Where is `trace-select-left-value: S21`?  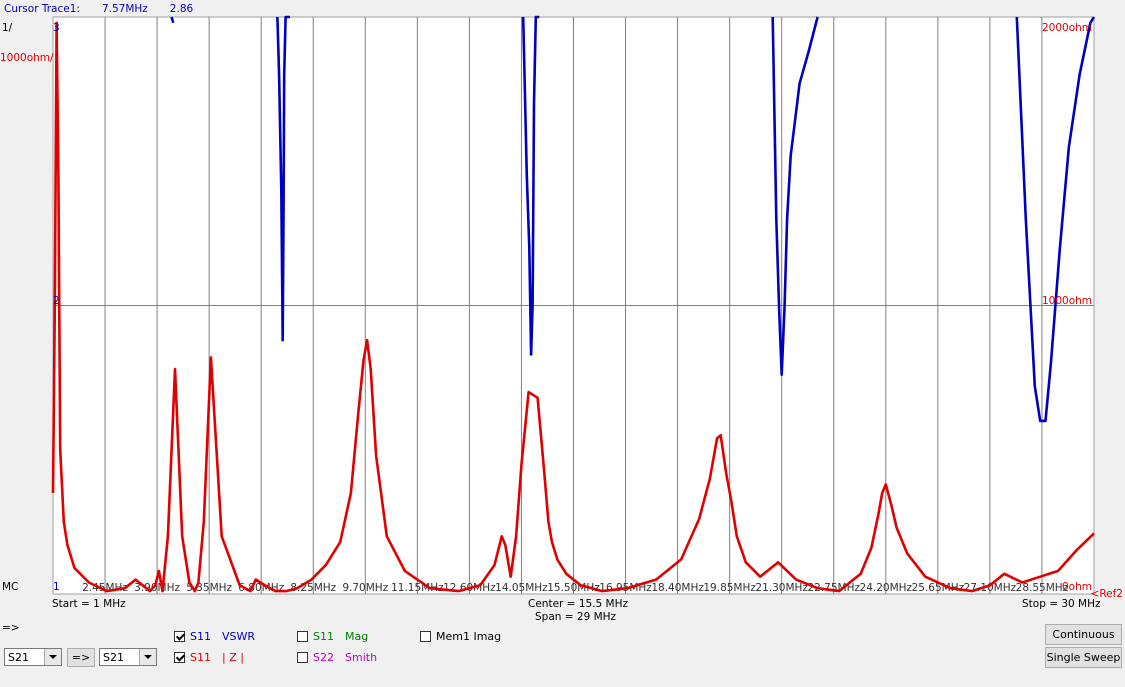
trace-select-left-value: S21 is located at coordinates (18, 657).